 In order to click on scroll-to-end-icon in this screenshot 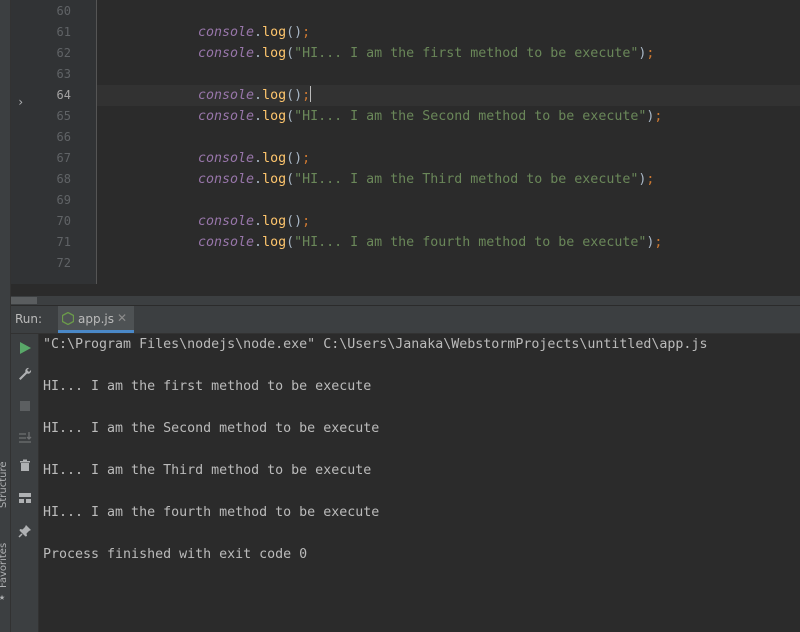, I will do `click(25, 438)`.